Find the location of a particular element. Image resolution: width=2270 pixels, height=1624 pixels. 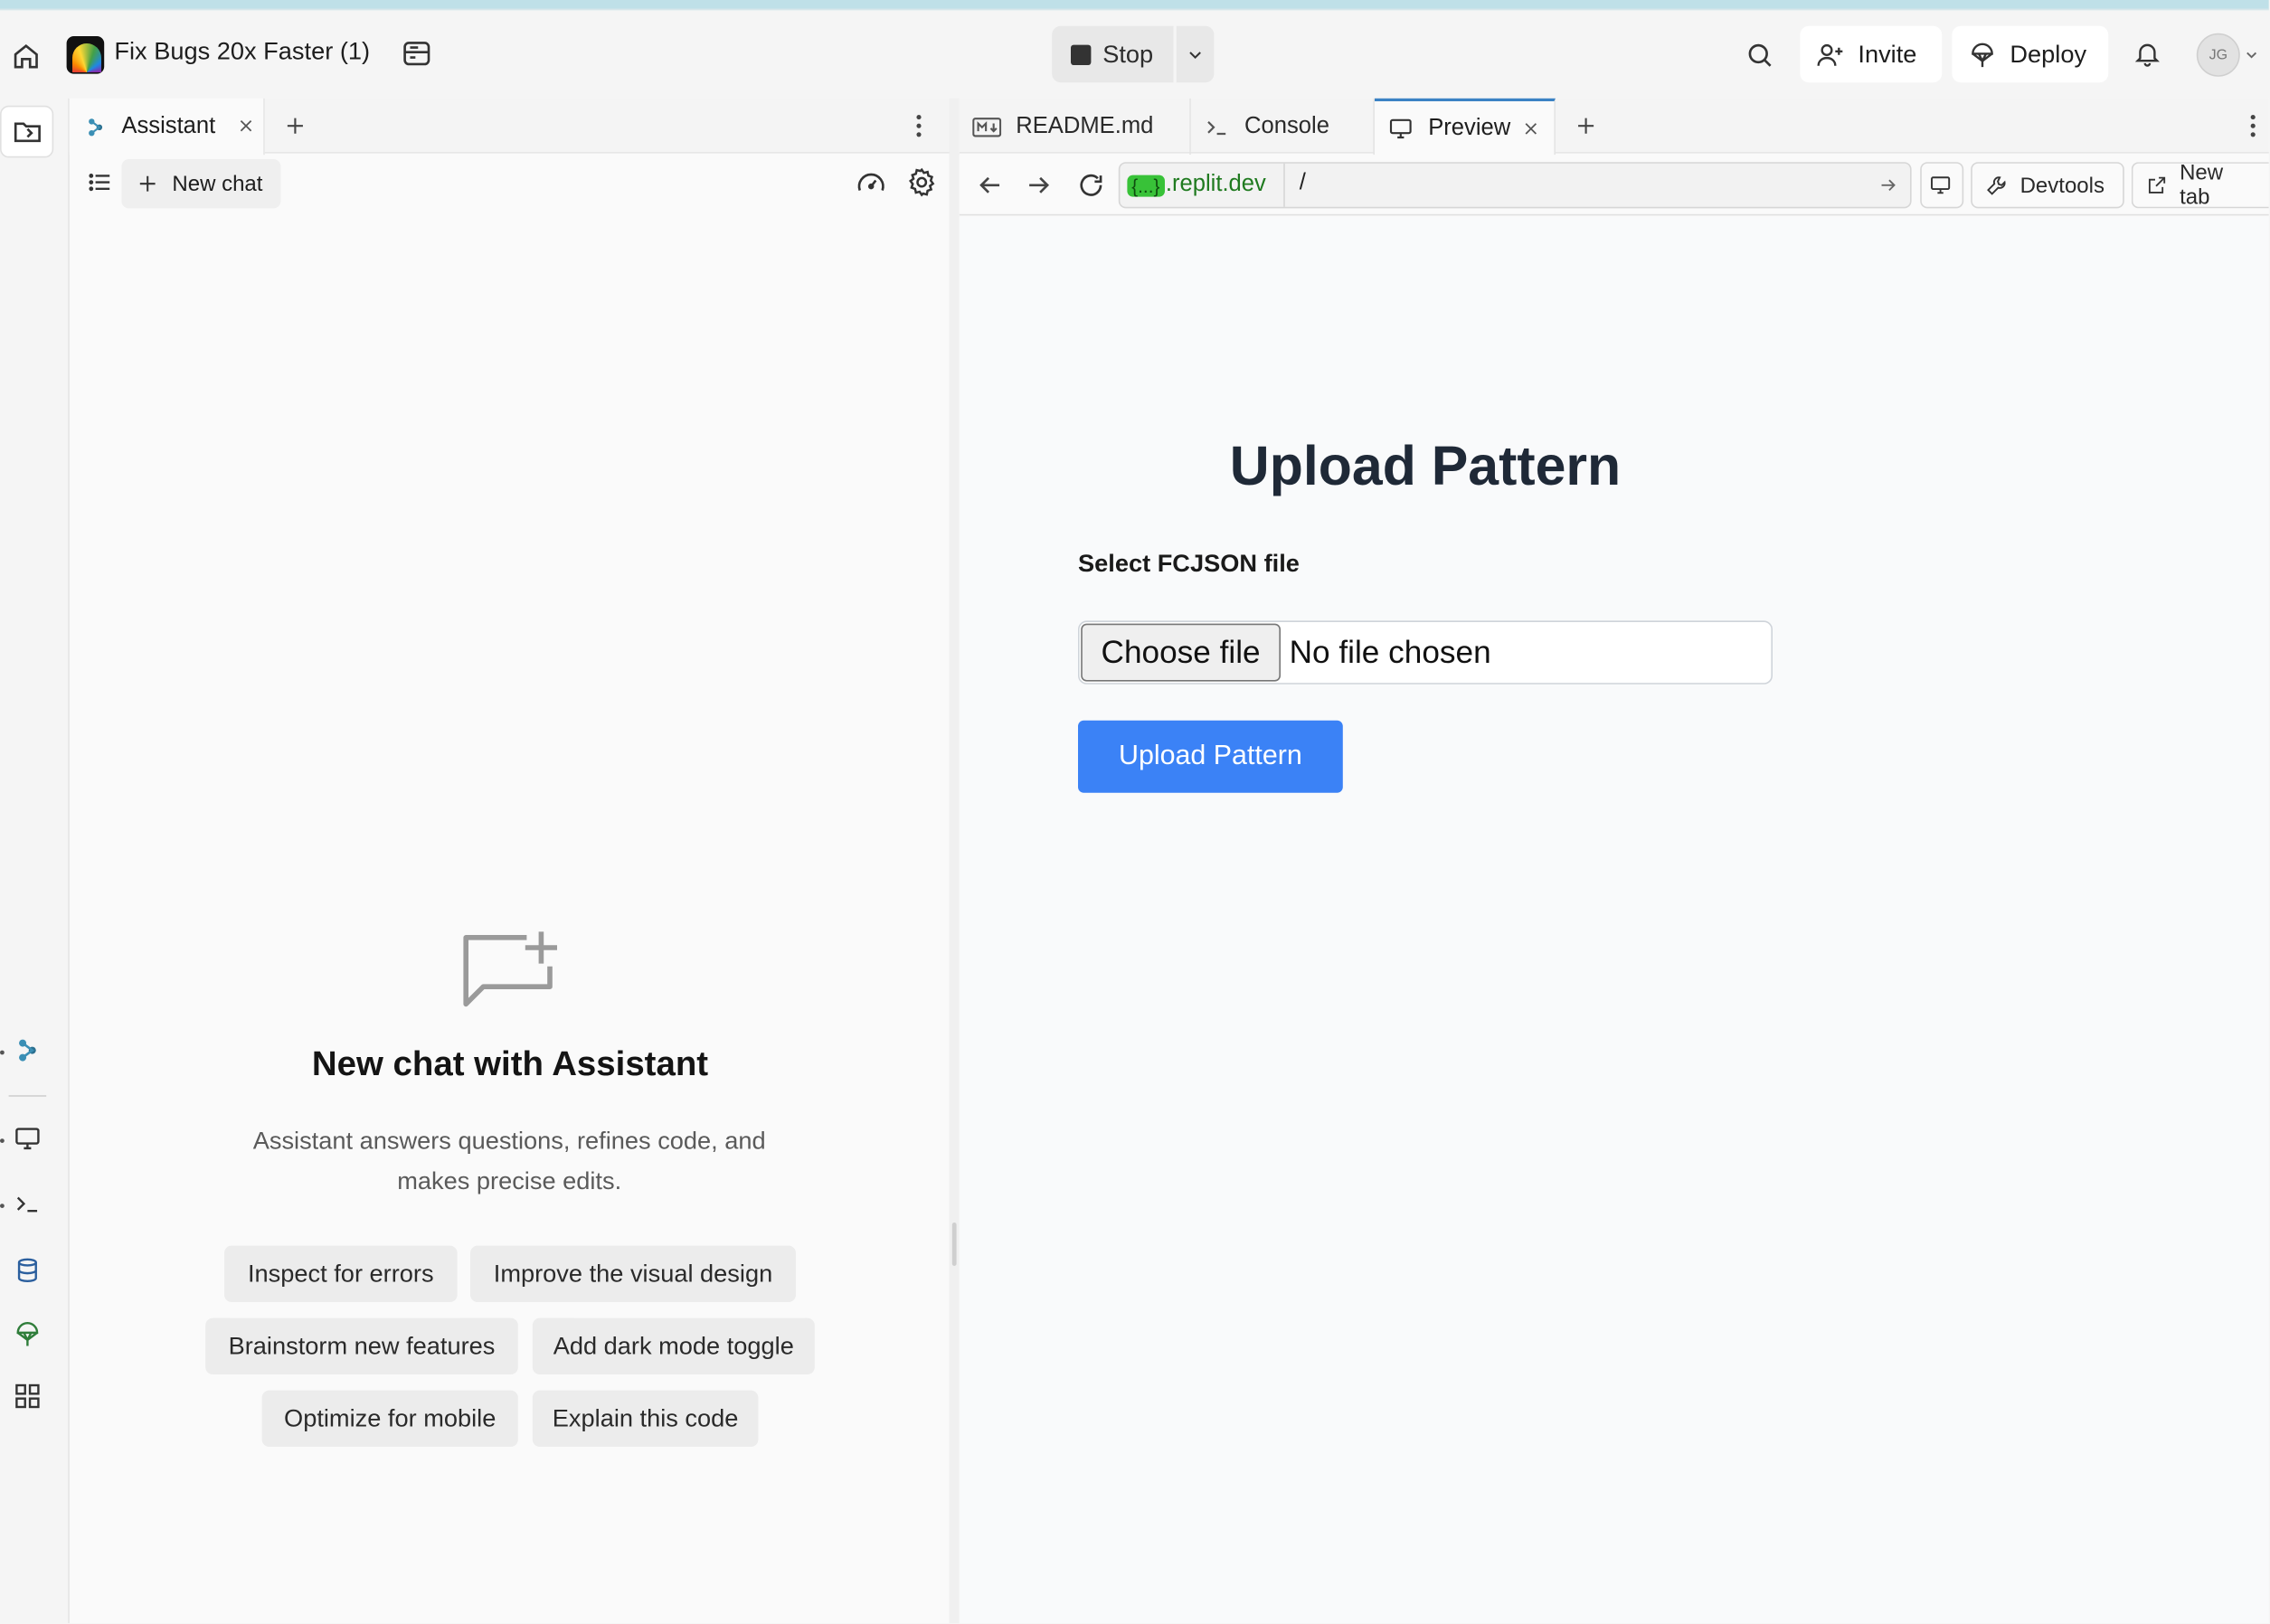

right-tab-bar: README.md Console Preview is located at coordinates (1614, 127).